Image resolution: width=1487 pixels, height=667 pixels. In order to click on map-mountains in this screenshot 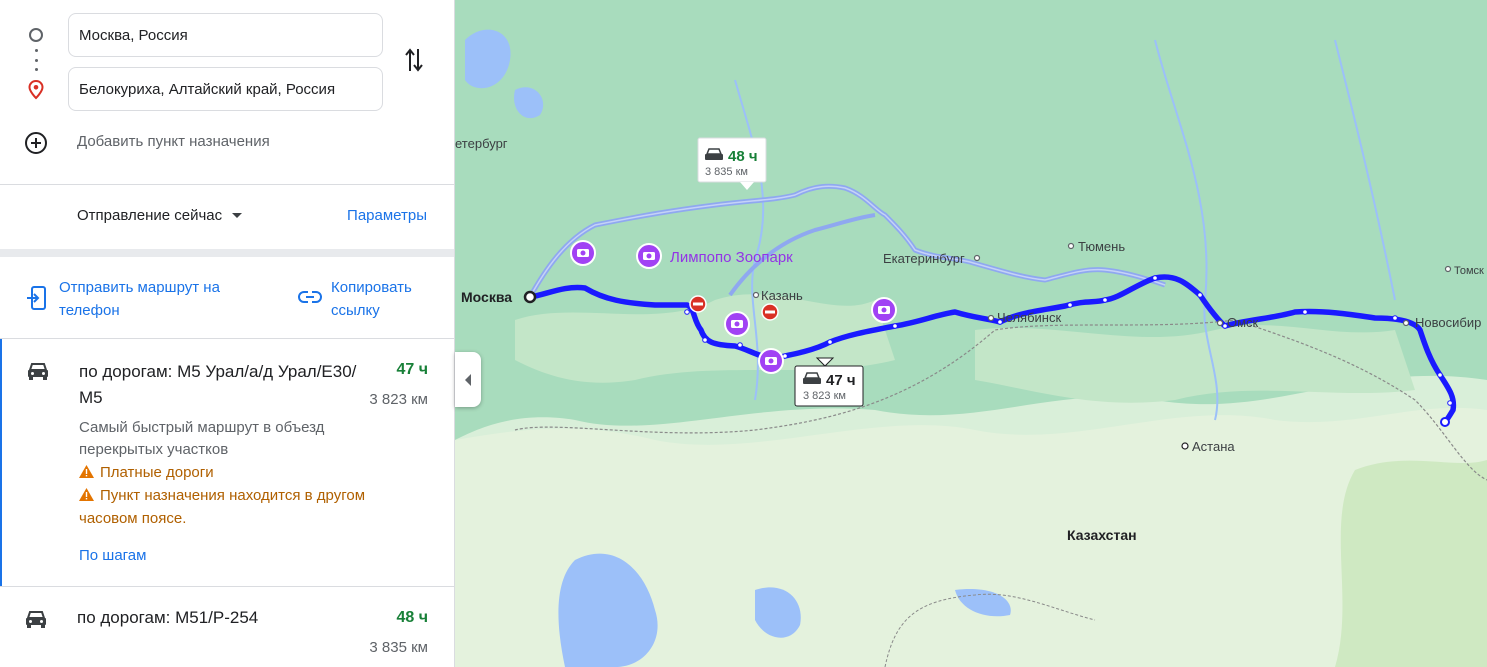, I will do `click(1411, 563)`.